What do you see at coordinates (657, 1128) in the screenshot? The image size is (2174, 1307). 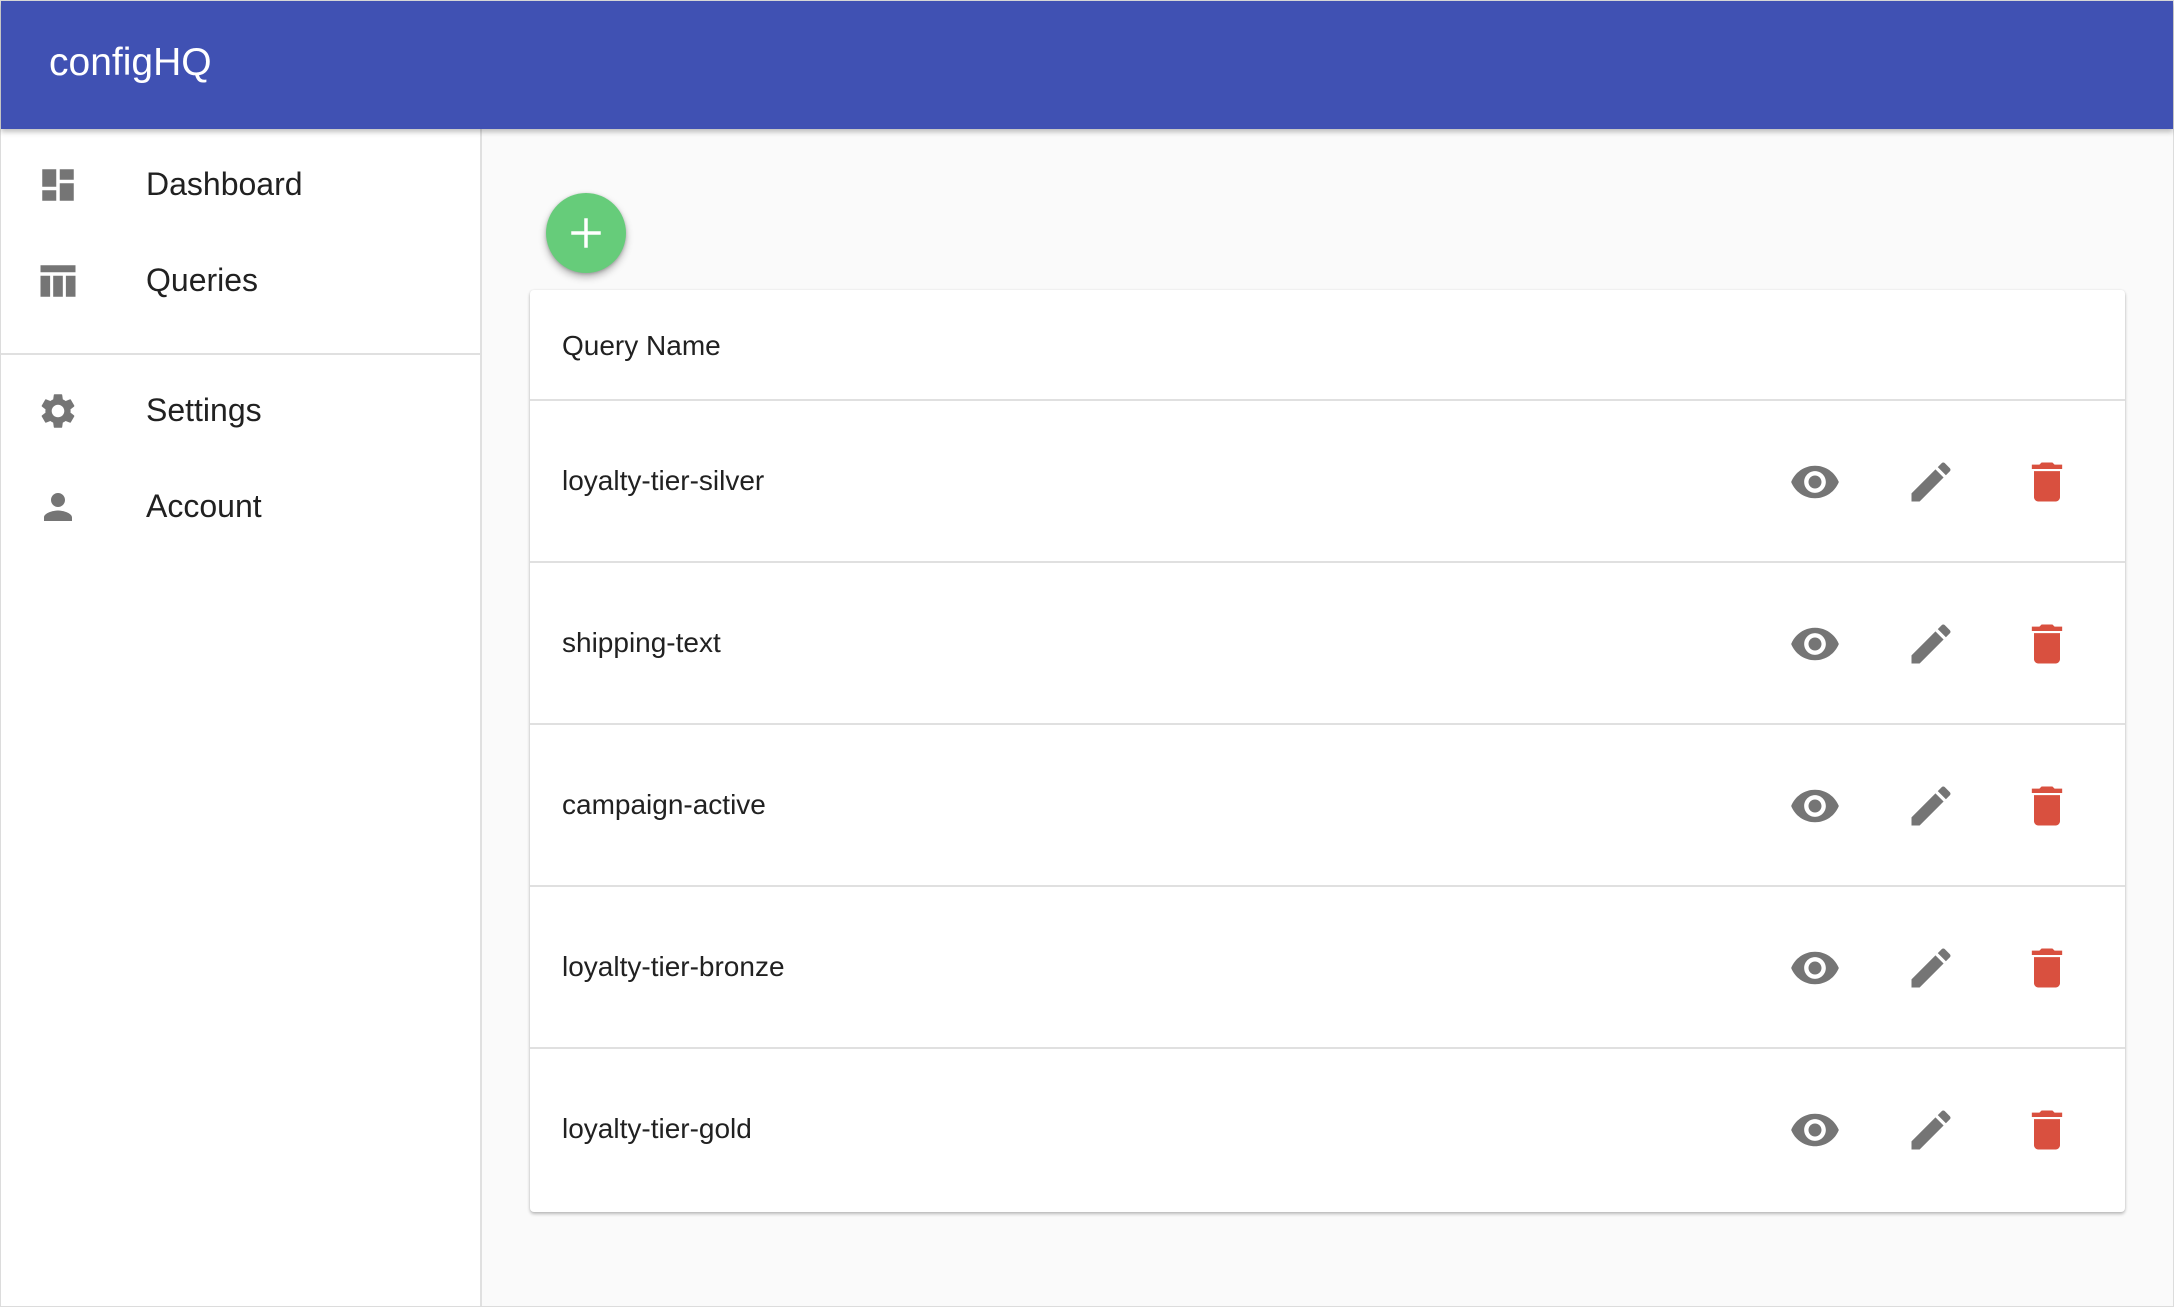 I see `query-name: loyalty-tier-gold` at bounding box center [657, 1128].